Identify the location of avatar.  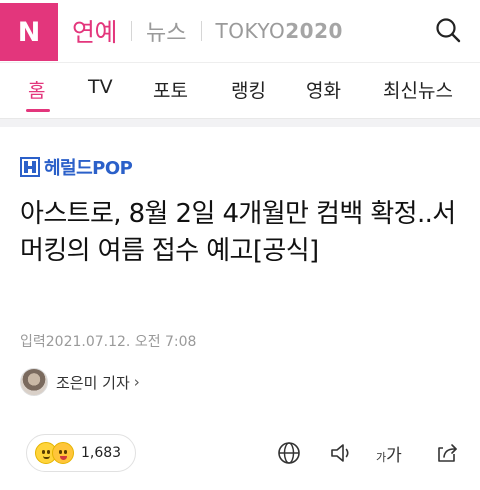
(34, 382).